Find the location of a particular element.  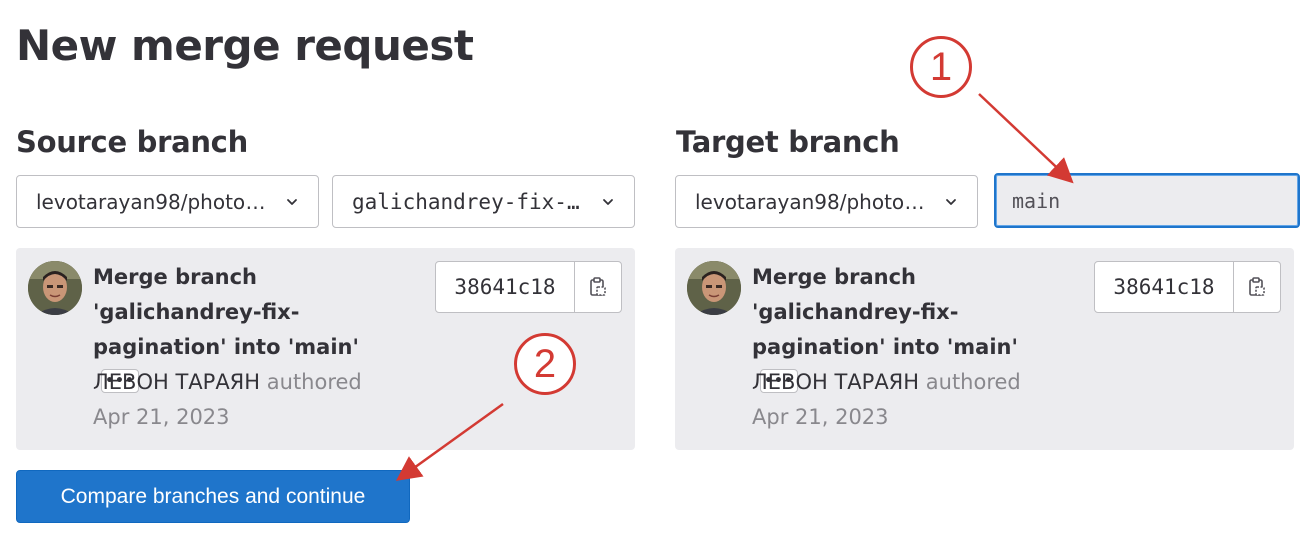

source-branch-label: galichandrey-fix-pagination is located at coordinates (470, 201).